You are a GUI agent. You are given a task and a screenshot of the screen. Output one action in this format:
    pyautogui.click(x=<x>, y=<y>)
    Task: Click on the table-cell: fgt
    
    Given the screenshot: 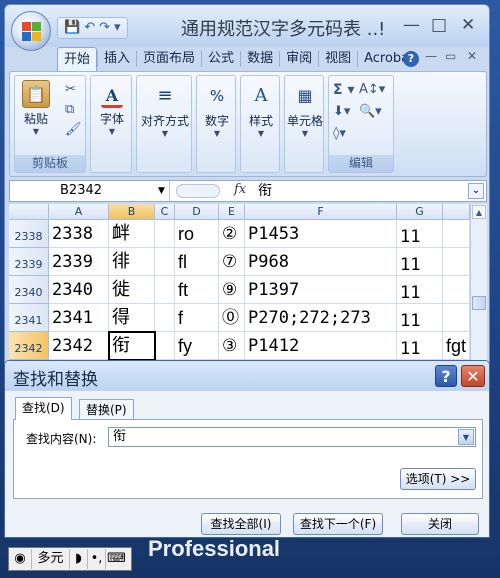 What is the action you would take?
    pyautogui.click(x=456, y=346)
    